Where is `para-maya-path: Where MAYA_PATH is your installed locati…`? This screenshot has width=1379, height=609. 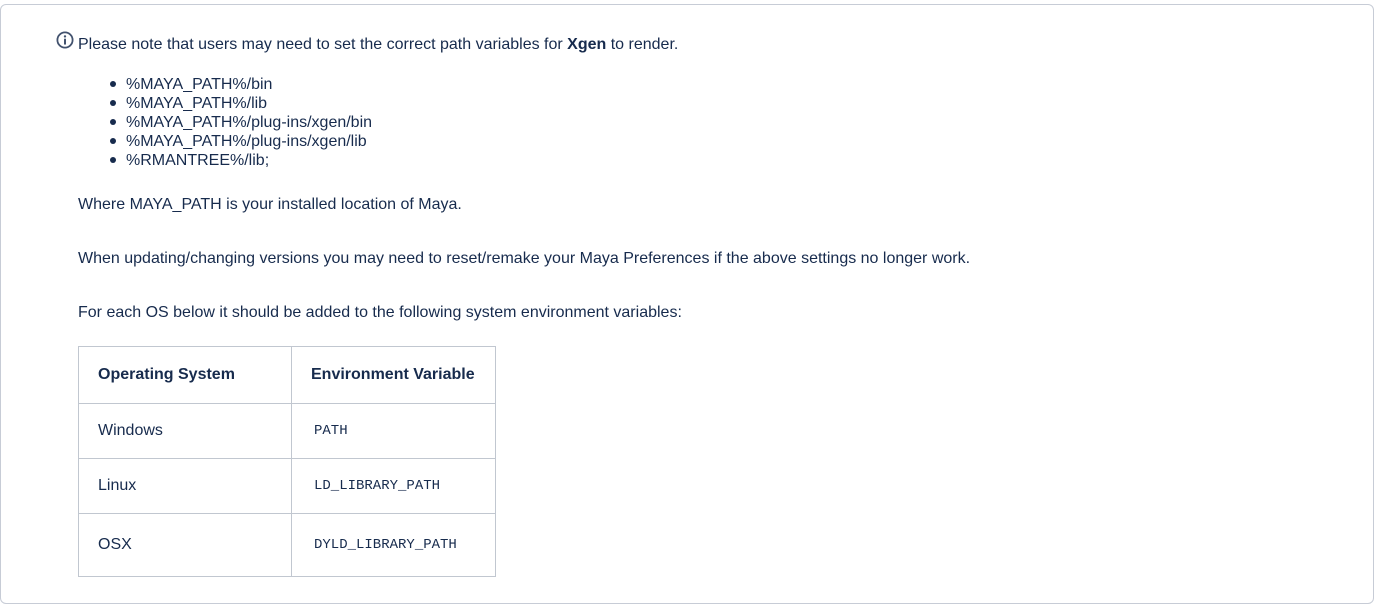 para-maya-path: Where MAYA_PATH is your installed locati… is located at coordinates (270, 204).